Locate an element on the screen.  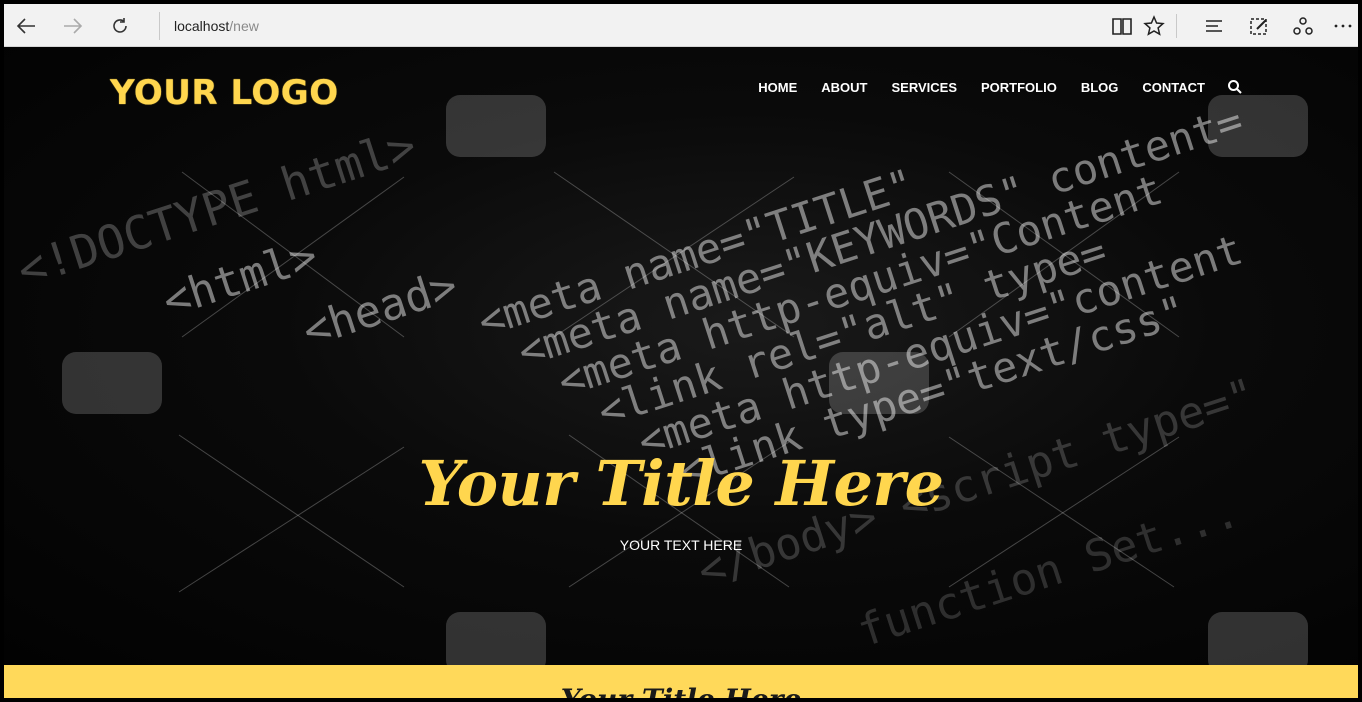
address-bar: localhost/new is located at coordinates (209, 26).